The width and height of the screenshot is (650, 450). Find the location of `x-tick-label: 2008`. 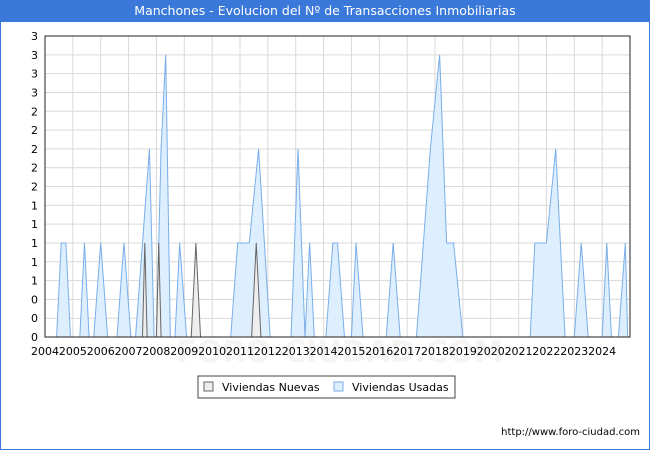

x-tick-label: 2008 is located at coordinates (156, 351).